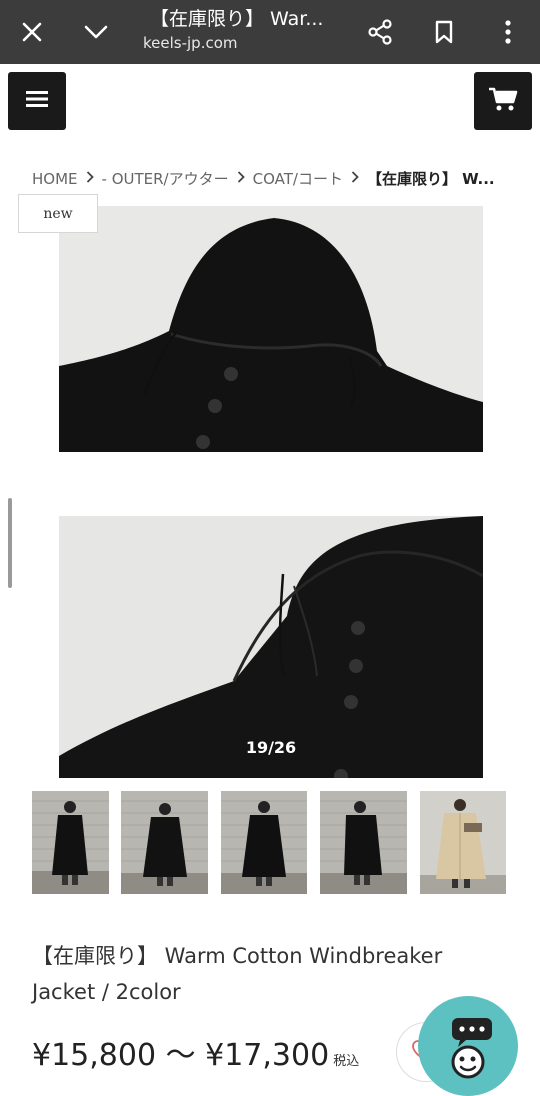  Describe the element at coordinates (165, 178) in the screenshot. I see `breadcrumb-outer: - OUTER/アウター` at that location.